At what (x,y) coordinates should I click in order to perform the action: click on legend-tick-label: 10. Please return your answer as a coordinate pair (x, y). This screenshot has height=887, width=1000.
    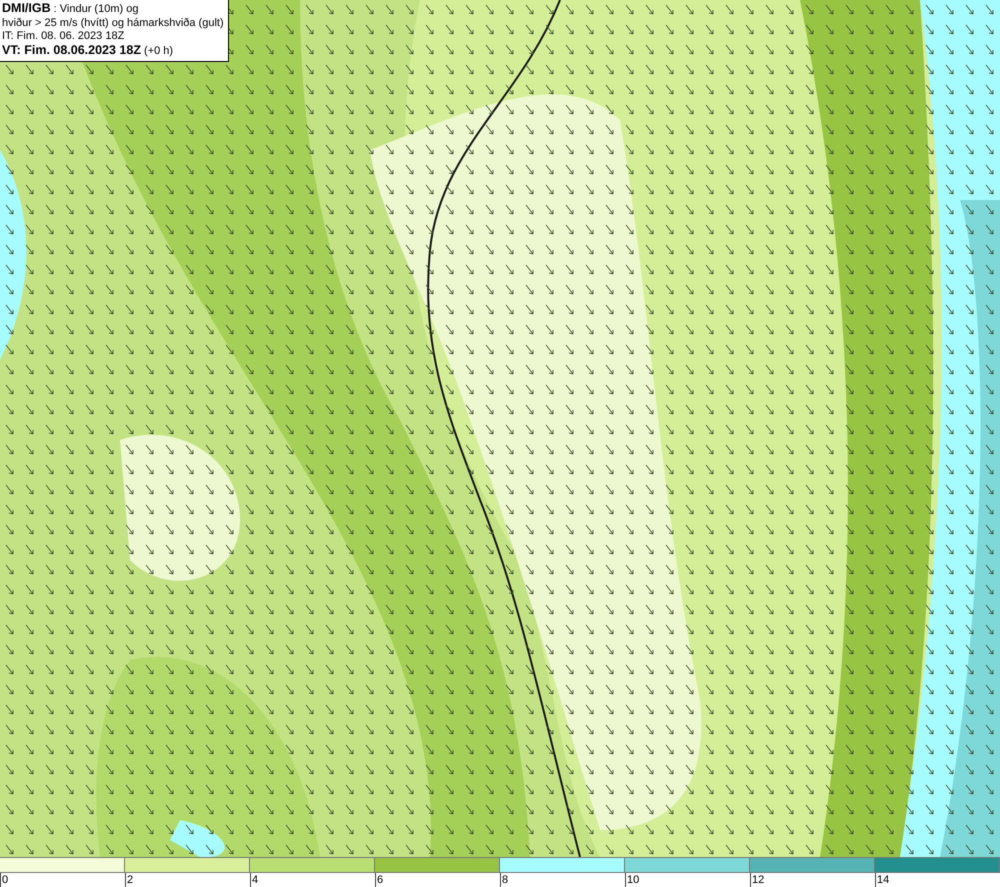
    Looking at the image, I should click on (633, 880).